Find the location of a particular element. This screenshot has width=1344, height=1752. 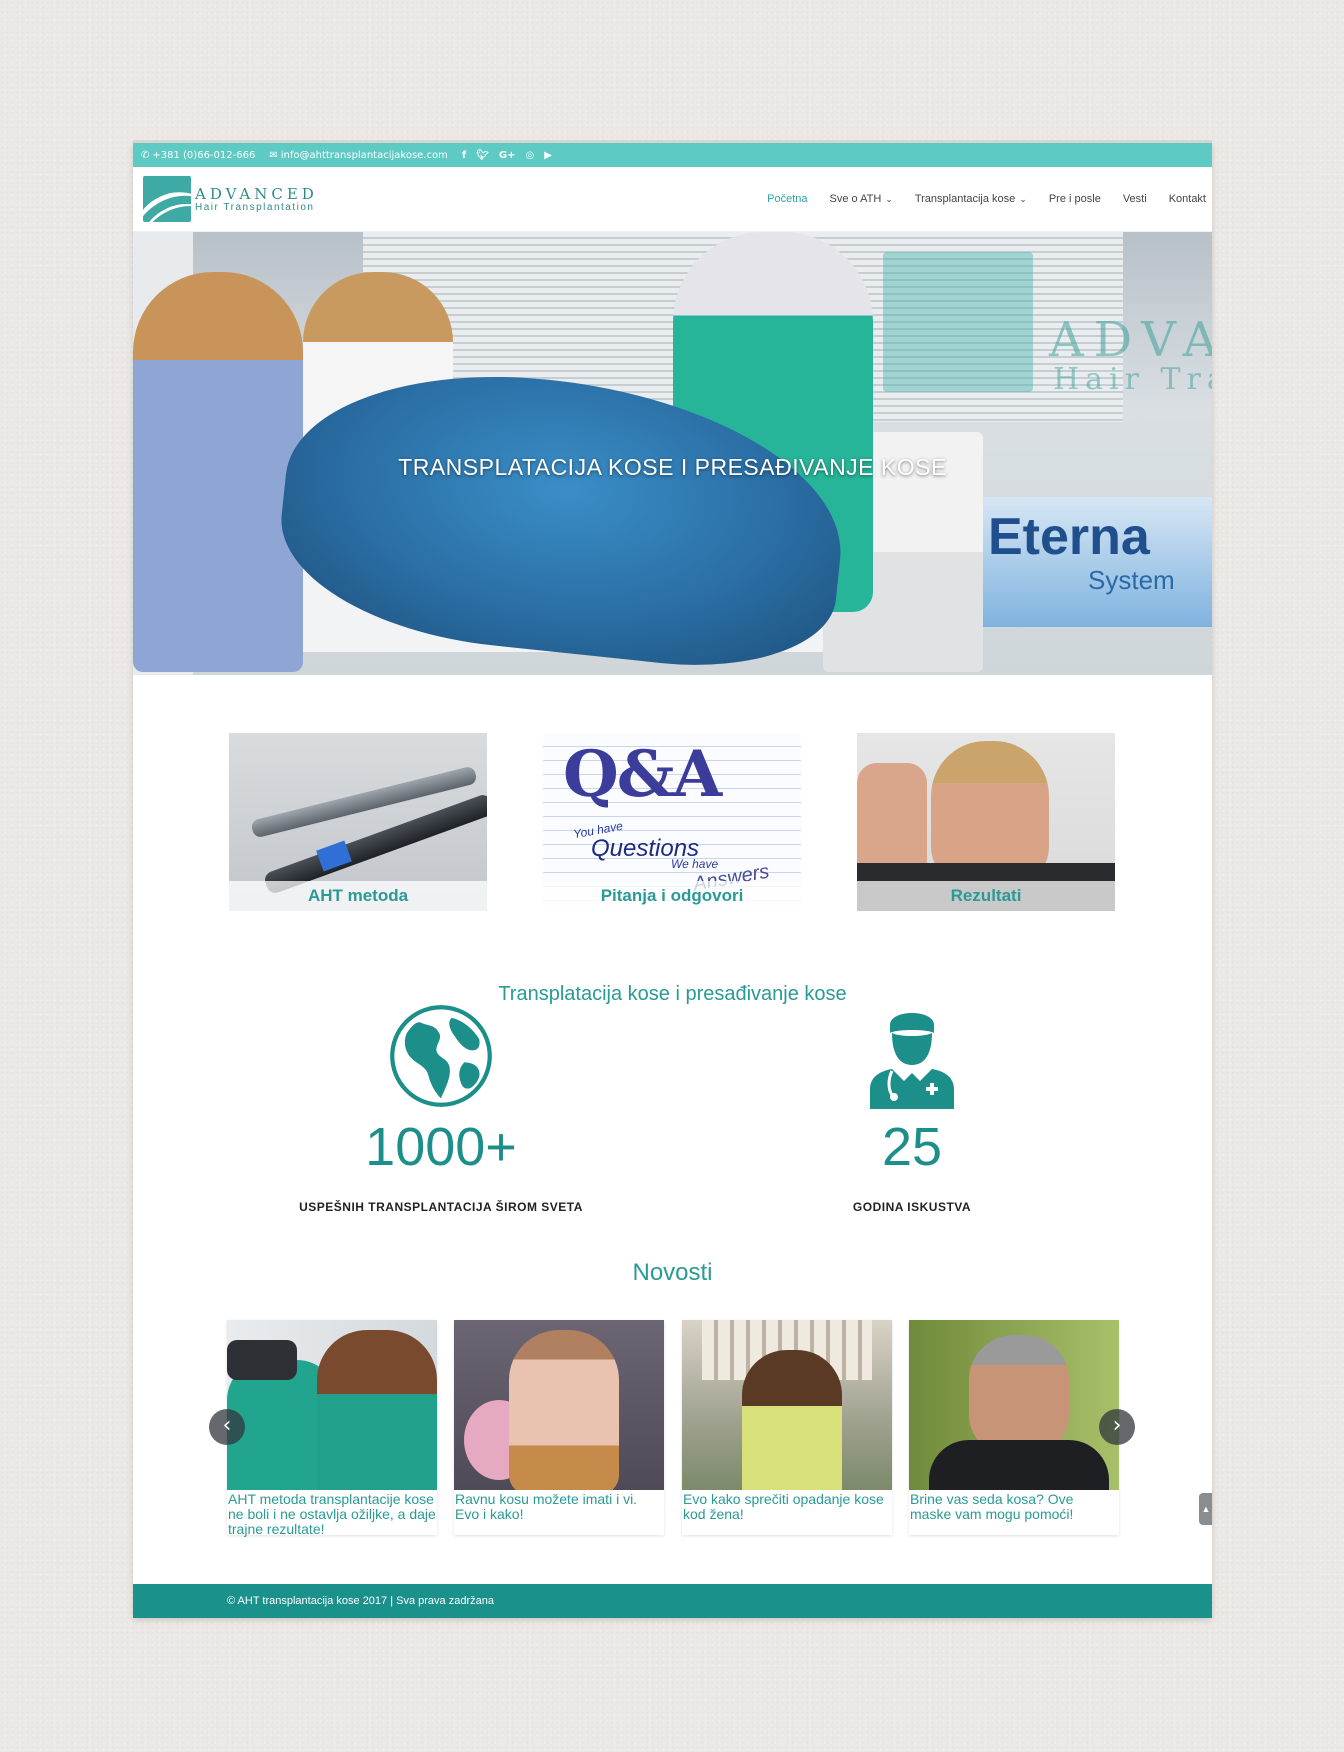

email-contact: ✉ info@ahttransplantacijakose.com is located at coordinates (358, 155).